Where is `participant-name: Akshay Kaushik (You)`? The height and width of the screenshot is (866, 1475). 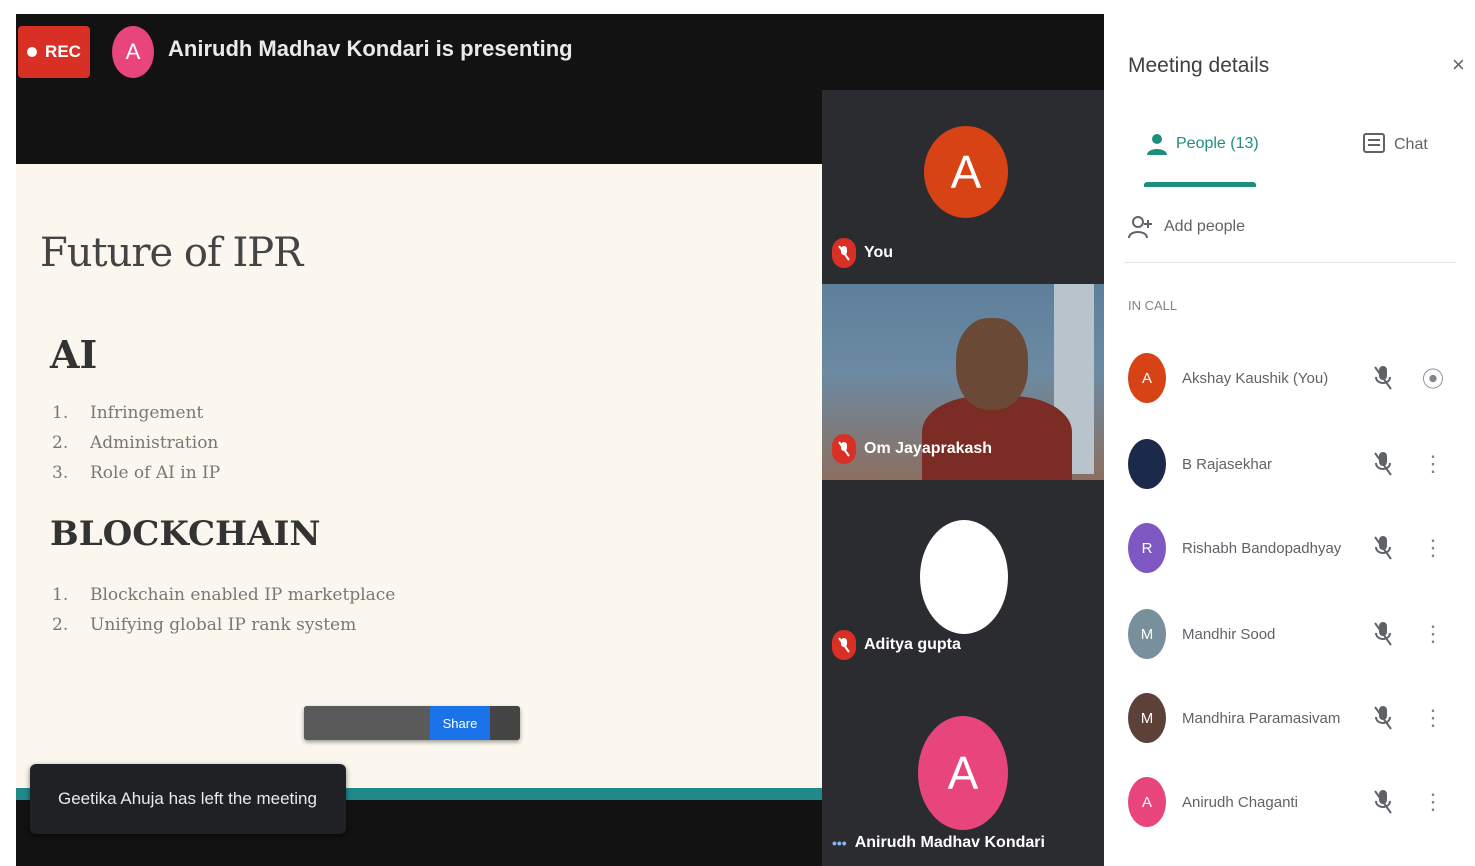
participant-name: Akshay Kaushik (You) is located at coordinates (1255, 378).